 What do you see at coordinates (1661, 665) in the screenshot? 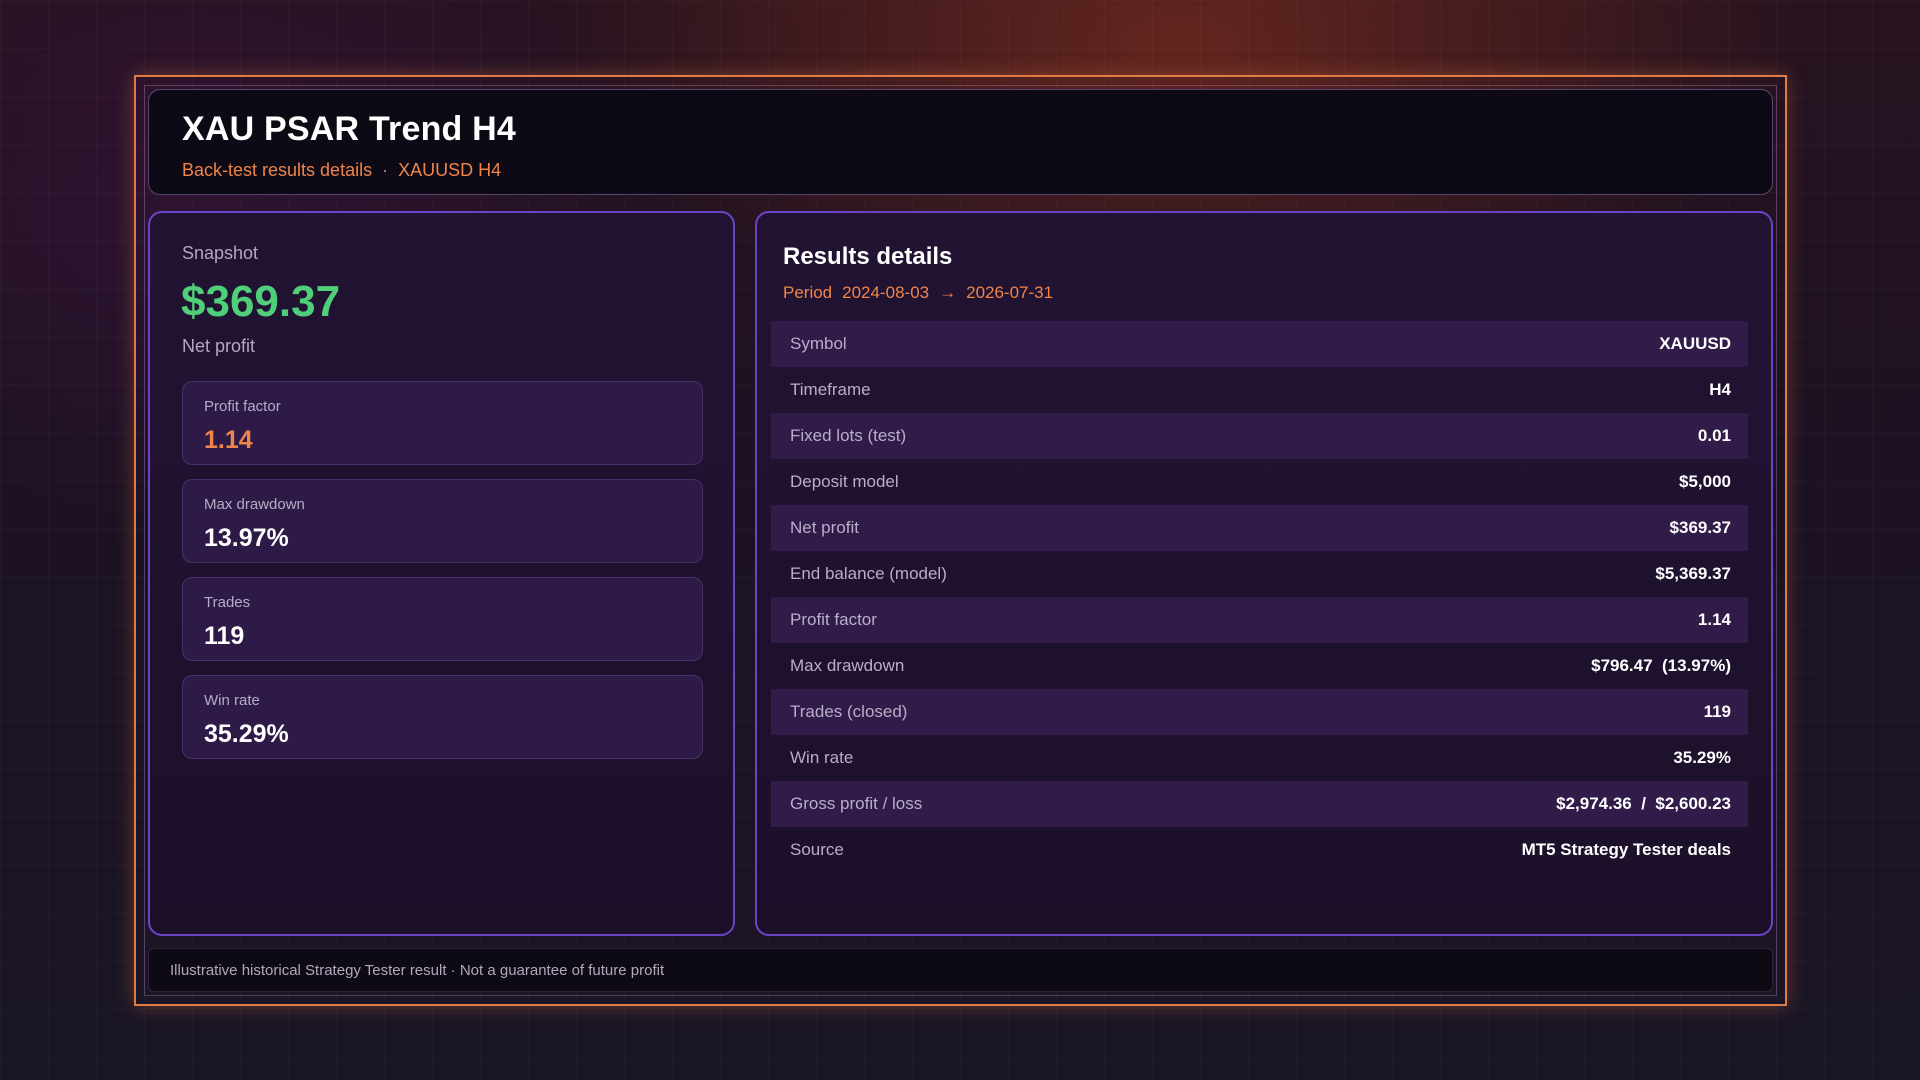
I see `row-value: $796.47 (13.97%)` at bounding box center [1661, 665].